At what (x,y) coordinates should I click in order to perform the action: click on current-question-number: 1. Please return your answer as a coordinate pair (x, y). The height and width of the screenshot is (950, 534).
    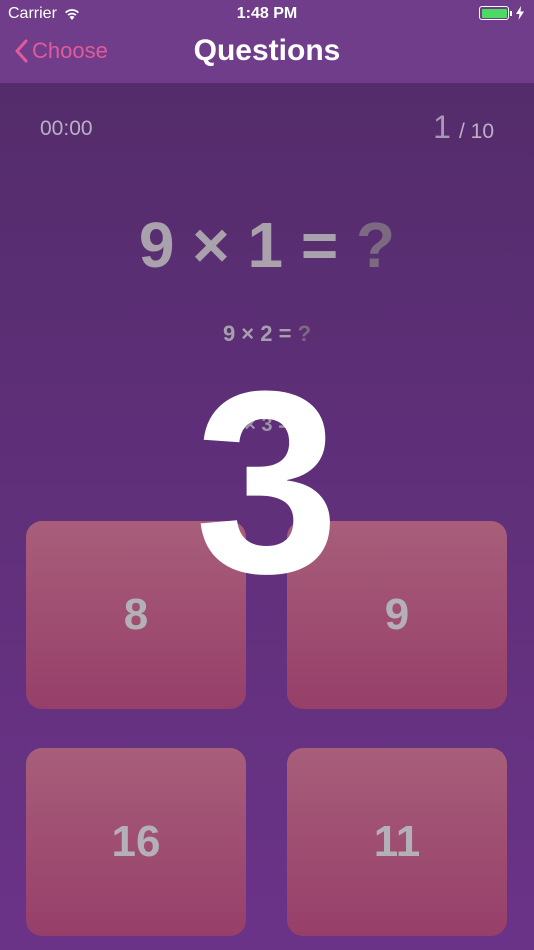
    Looking at the image, I should click on (442, 127).